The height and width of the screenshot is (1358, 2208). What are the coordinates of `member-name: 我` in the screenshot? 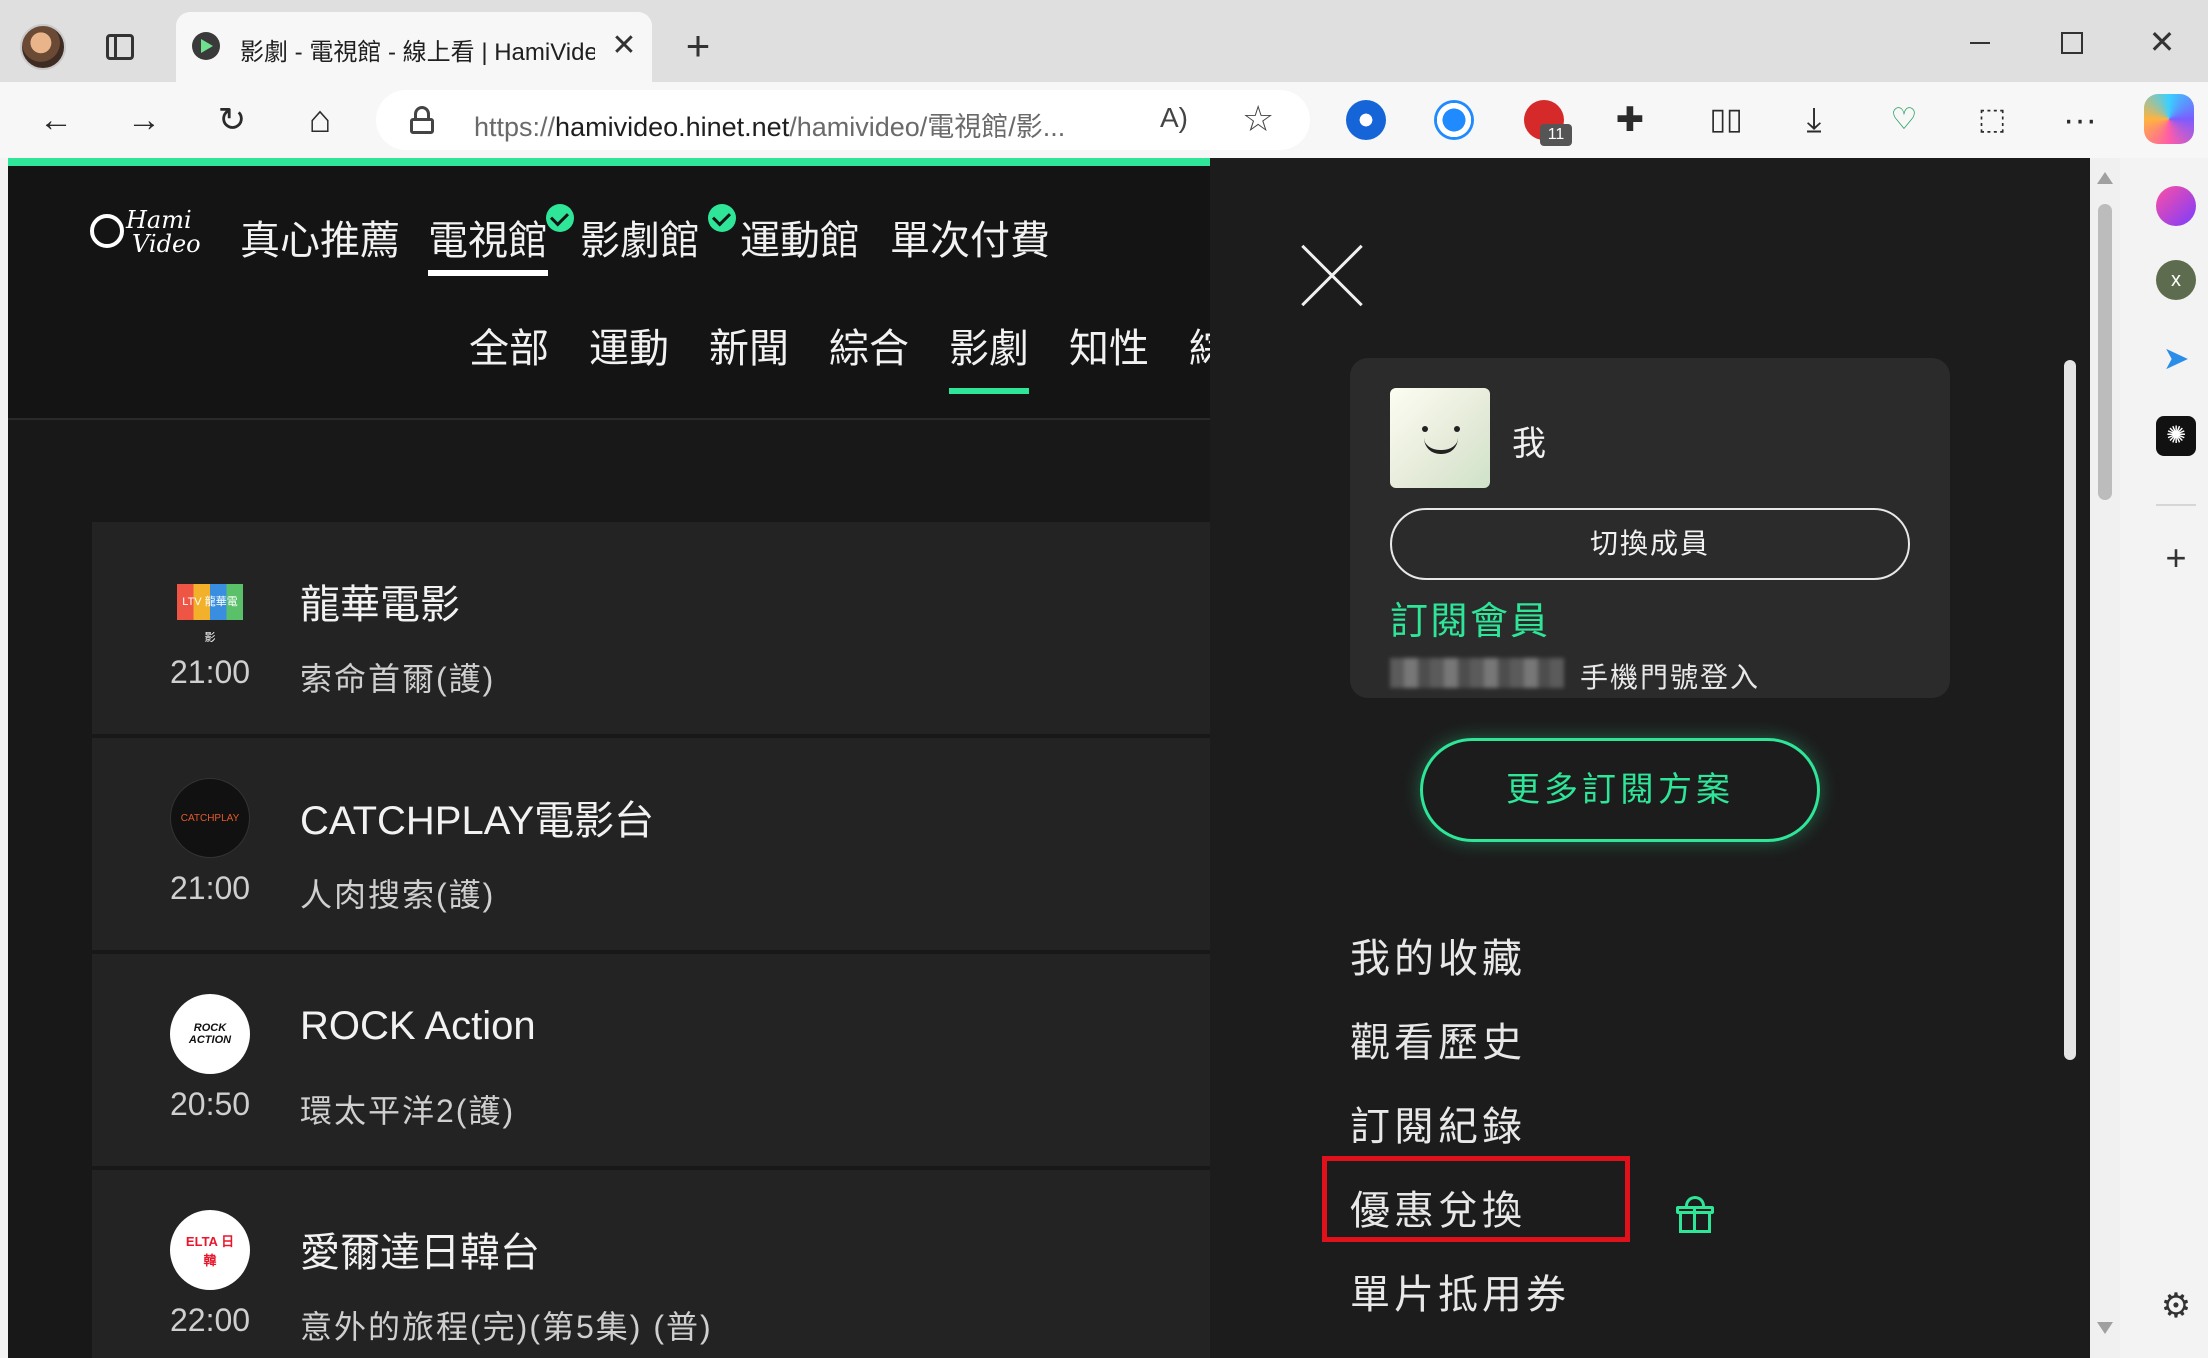 It's located at (1529, 444).